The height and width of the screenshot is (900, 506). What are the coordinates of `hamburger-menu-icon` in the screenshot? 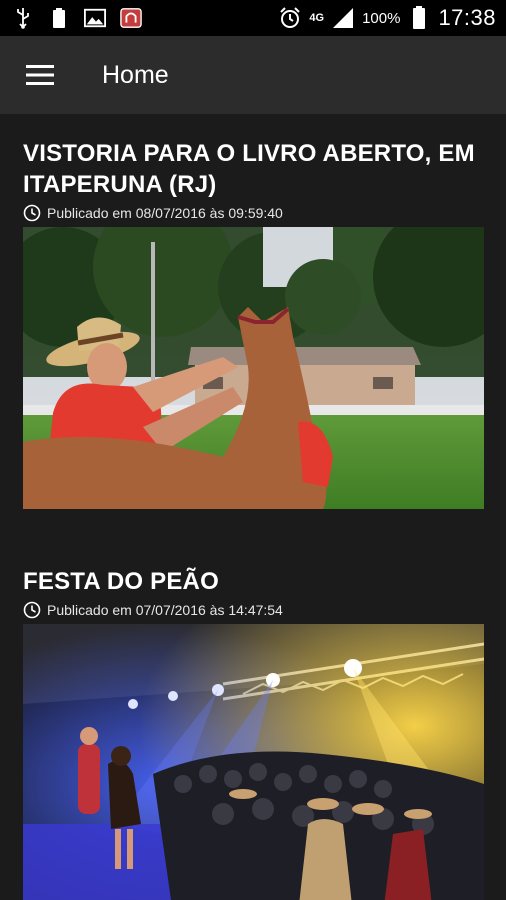 It's located at (40, 75).